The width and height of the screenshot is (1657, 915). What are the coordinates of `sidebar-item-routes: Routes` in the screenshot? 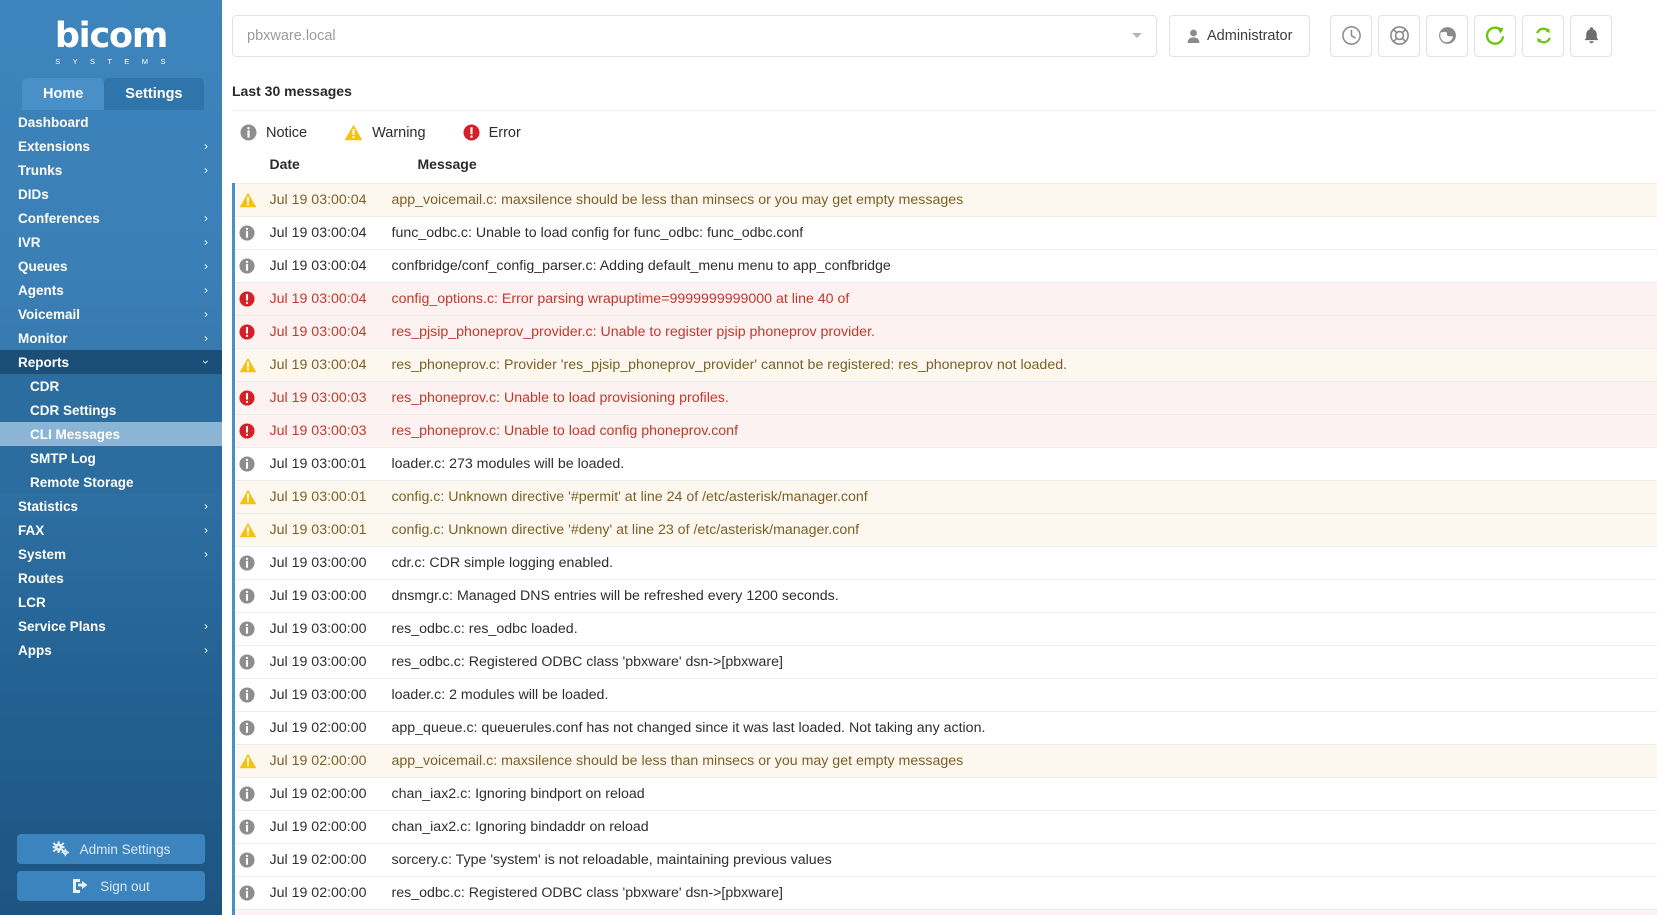 It's located at (111, 578).